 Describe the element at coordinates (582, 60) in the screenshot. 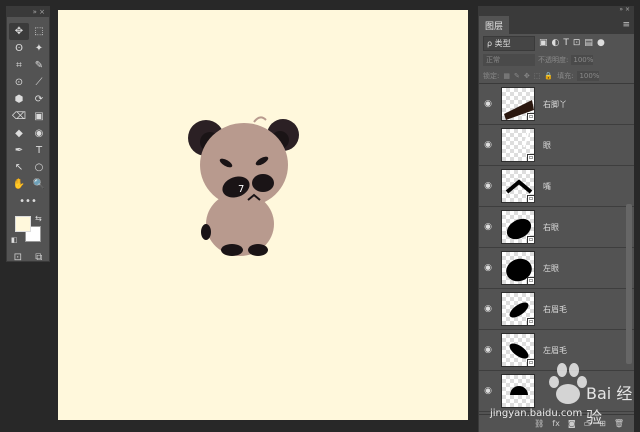

I see `opacity-field: 100%` at that location.